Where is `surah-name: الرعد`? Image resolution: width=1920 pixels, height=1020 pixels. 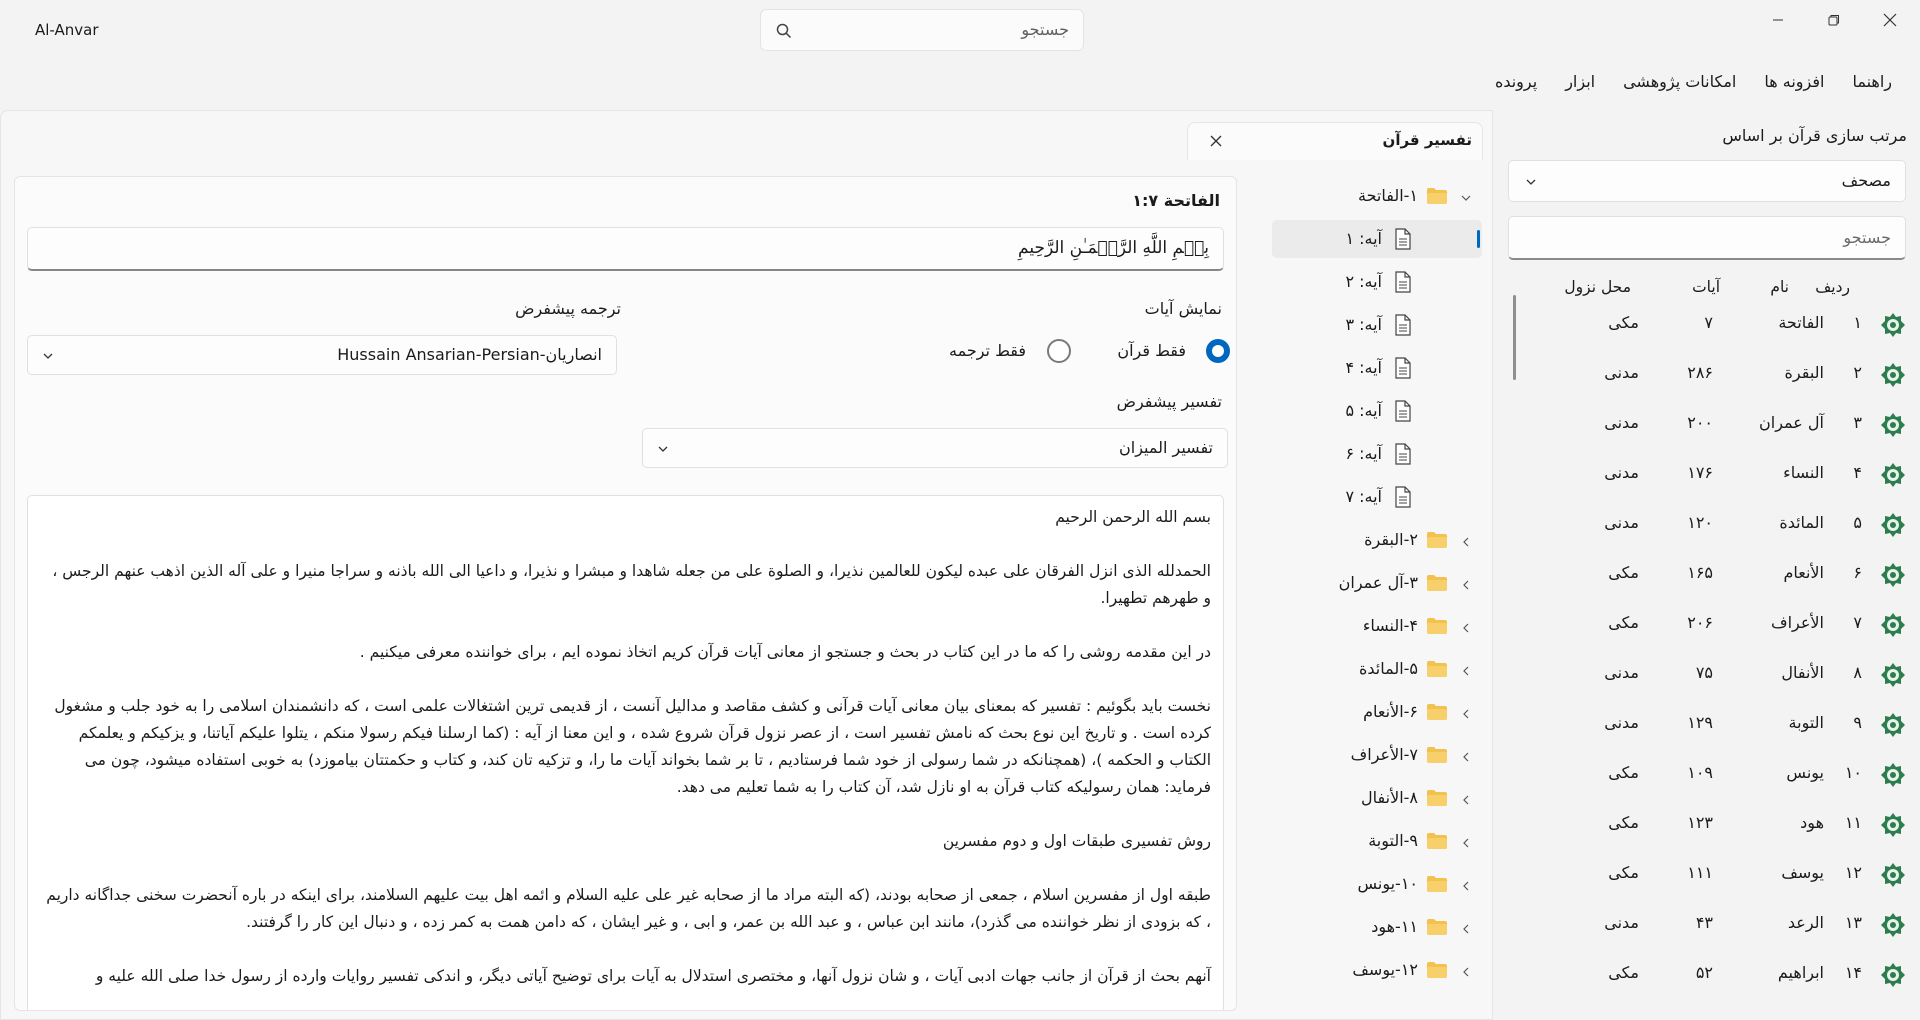
surah-name: الرعد is located at coordinates (1805, 922).